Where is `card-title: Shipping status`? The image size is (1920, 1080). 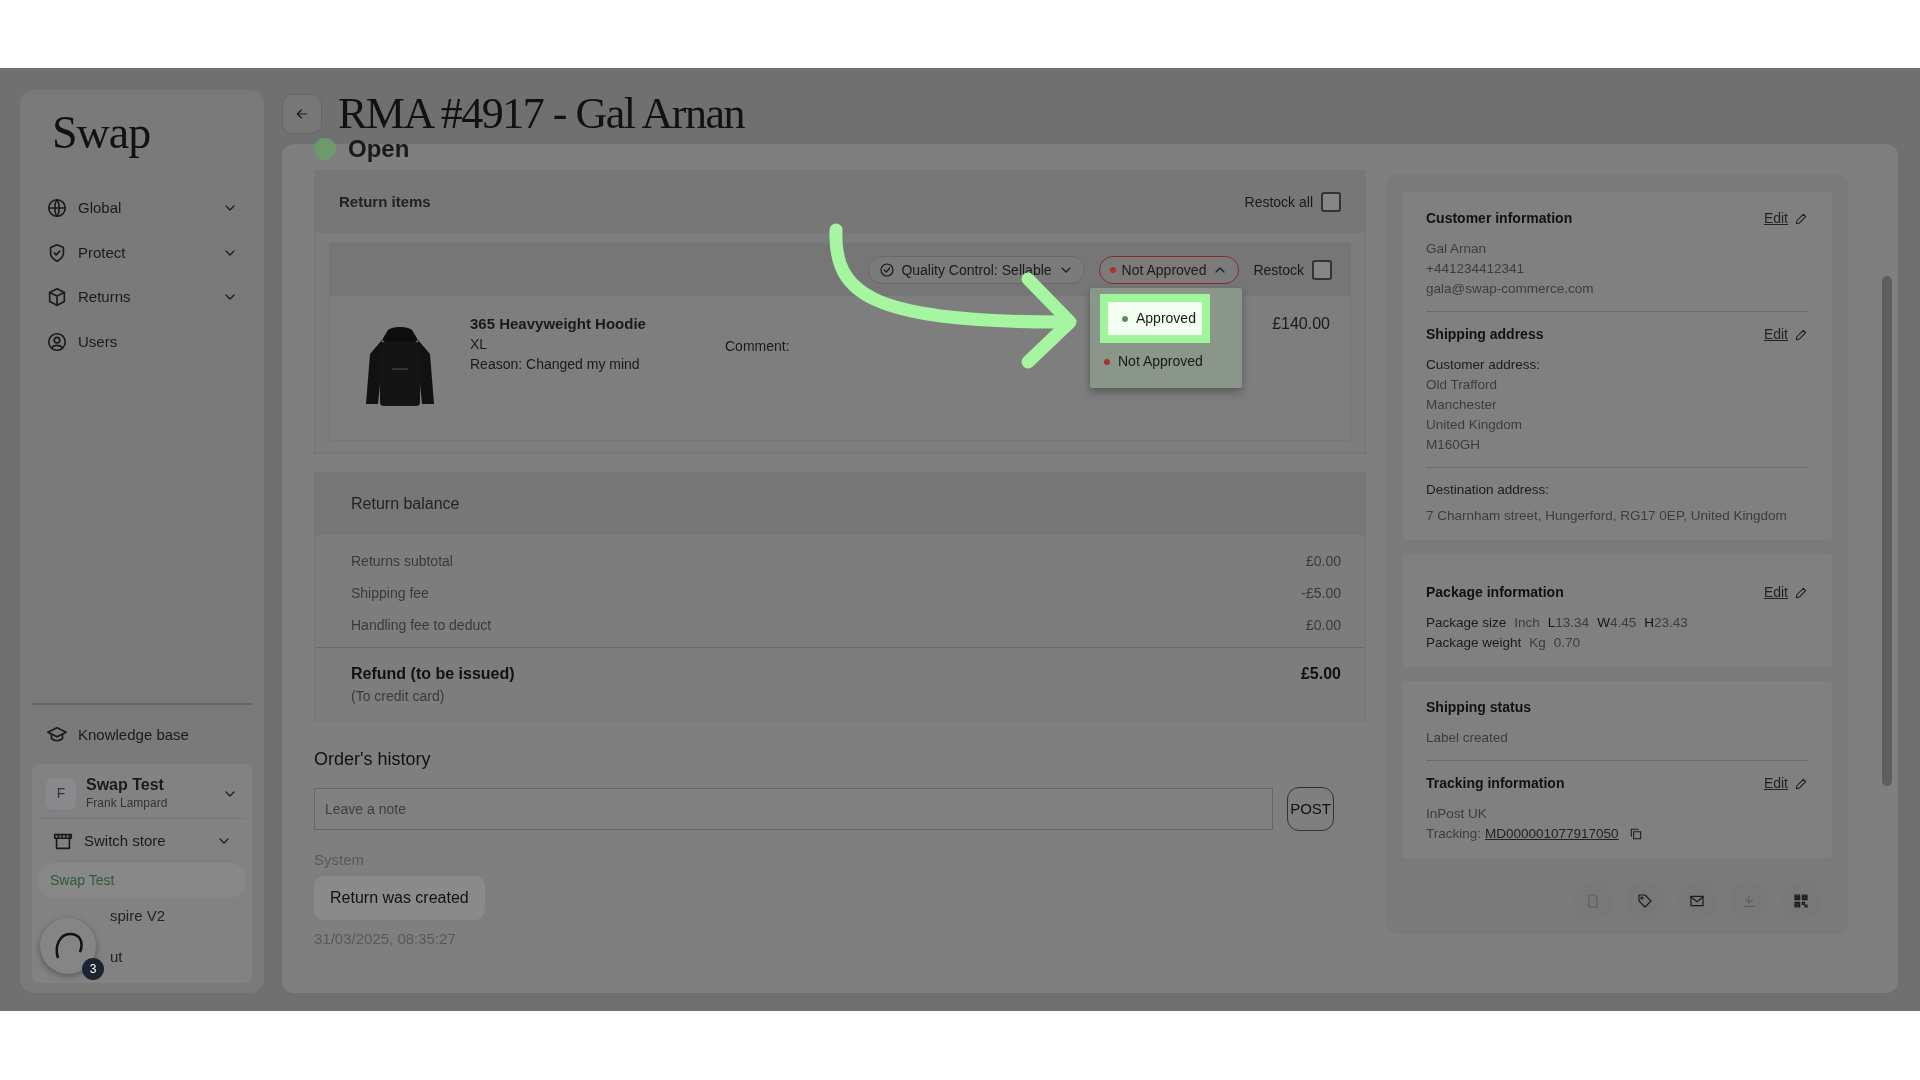
card-title: Shipping status is located at coordinates (1478, 707).